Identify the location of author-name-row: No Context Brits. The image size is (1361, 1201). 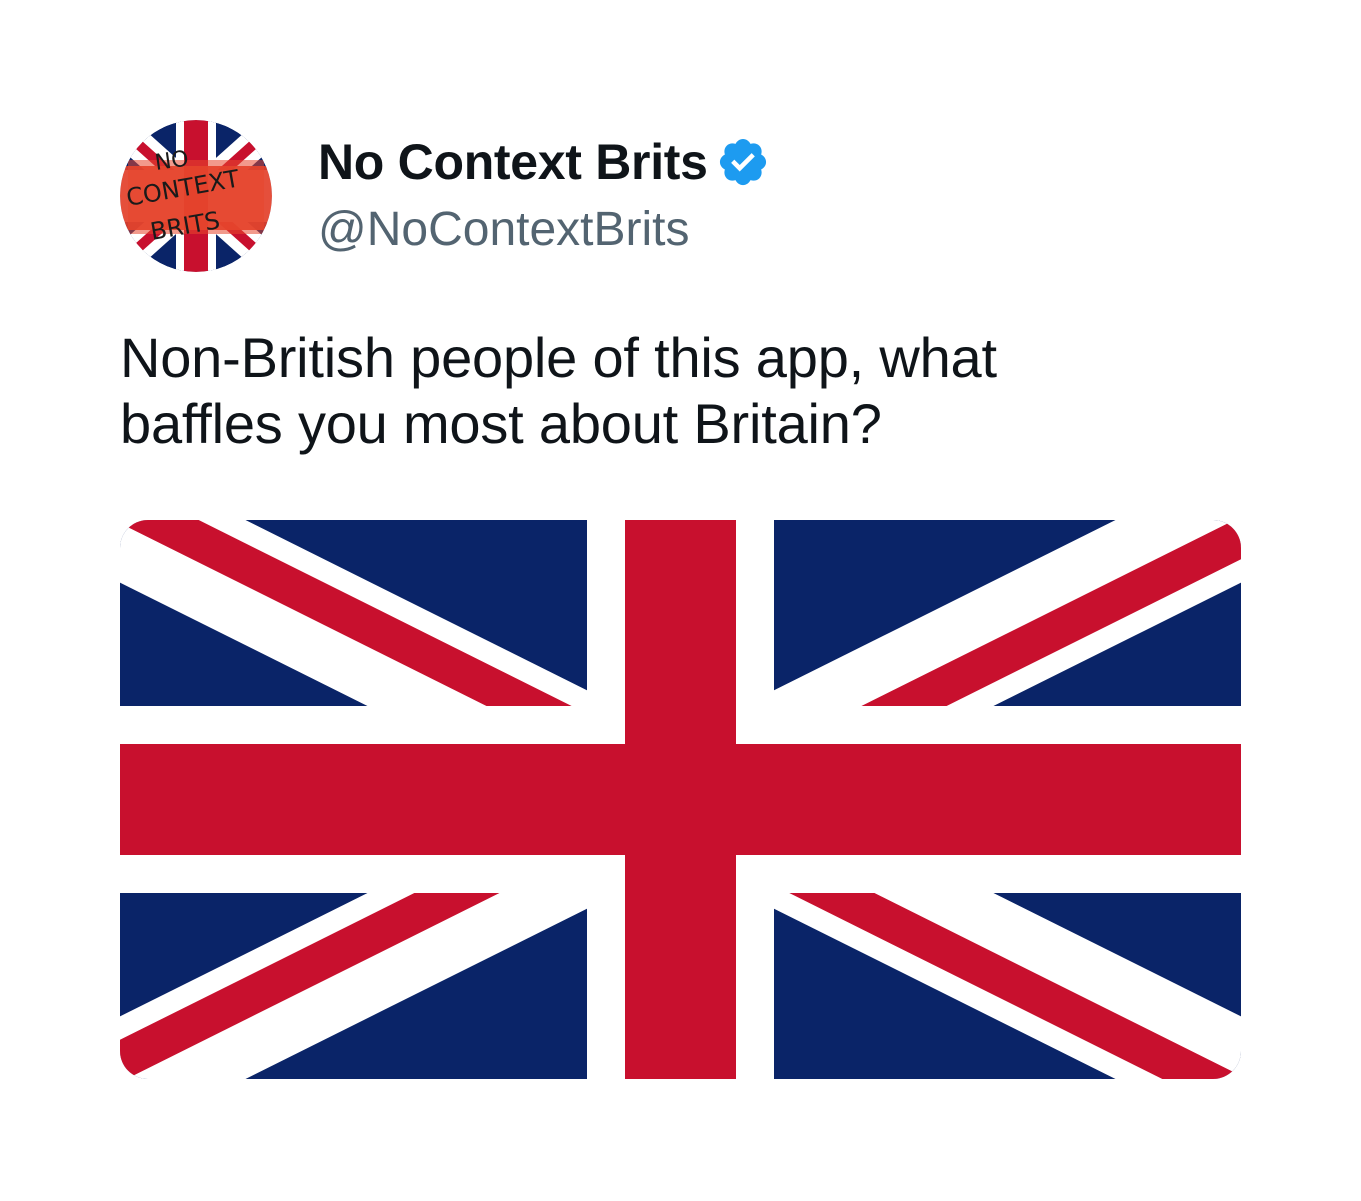
(544, 162).